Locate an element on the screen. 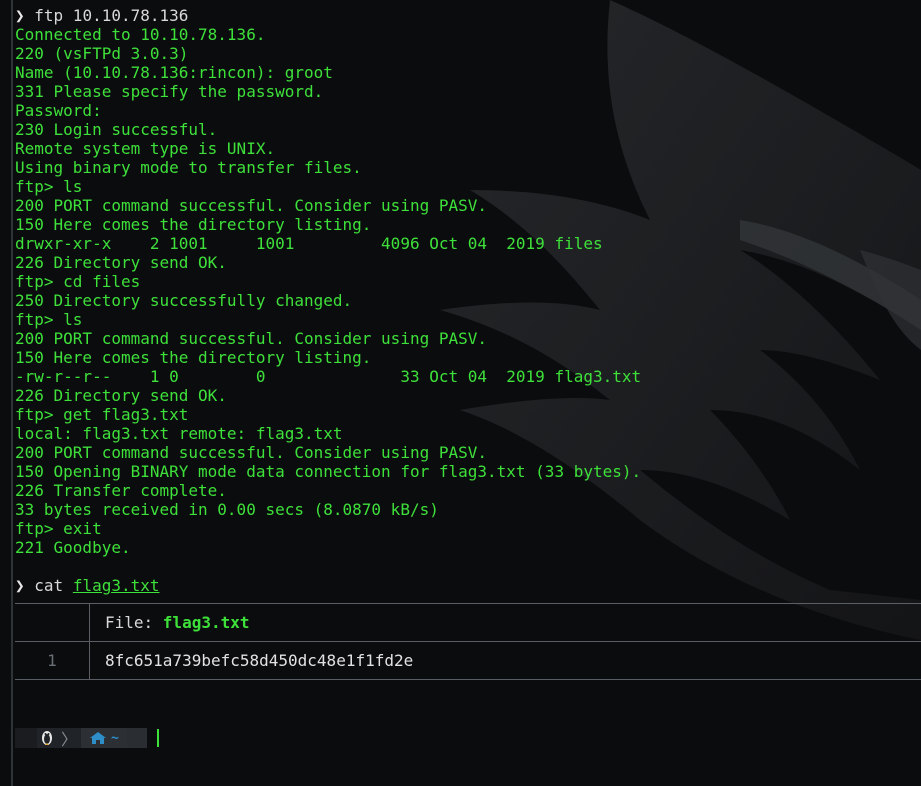 The image size is (921, 786). current-path: ~ is located at coordinates (115, 738).